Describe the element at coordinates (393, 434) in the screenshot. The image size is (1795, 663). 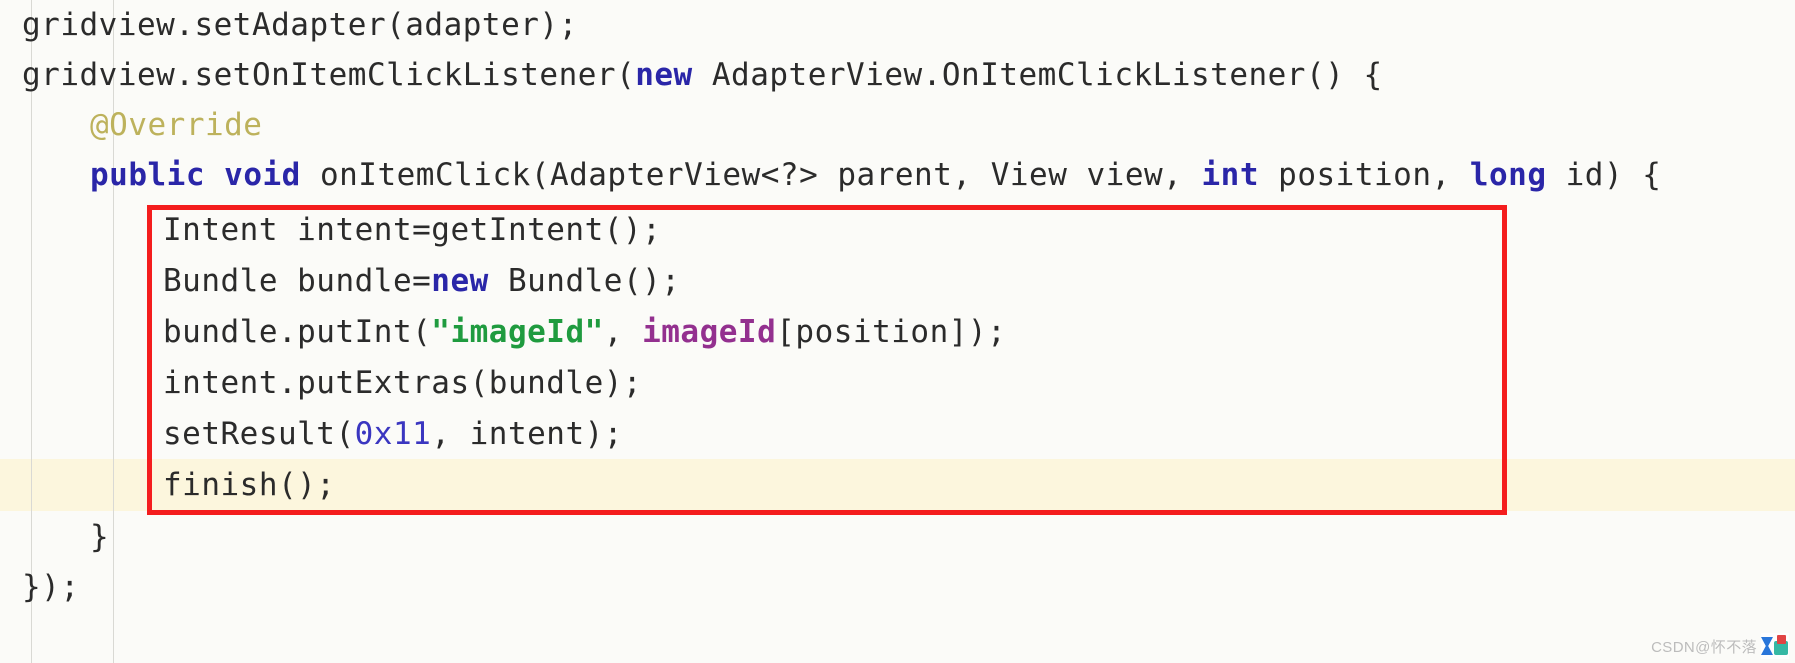
I see `code-line-9: setResult(0x11, intent);` at that location.